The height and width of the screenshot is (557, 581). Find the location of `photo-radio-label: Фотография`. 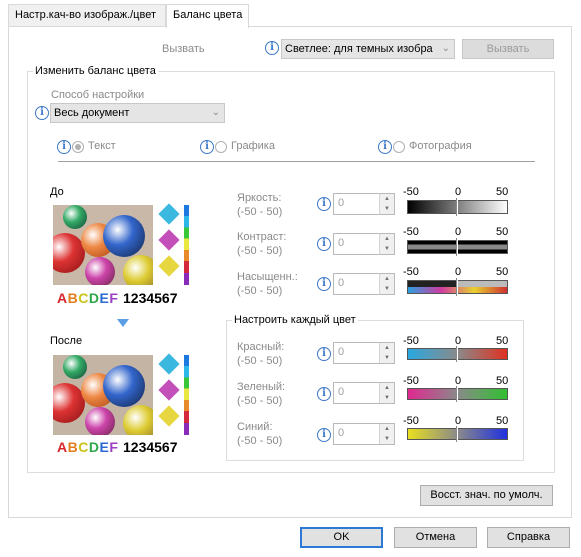

photo-radio-label: Фотография is located at coordinates (440, 146).